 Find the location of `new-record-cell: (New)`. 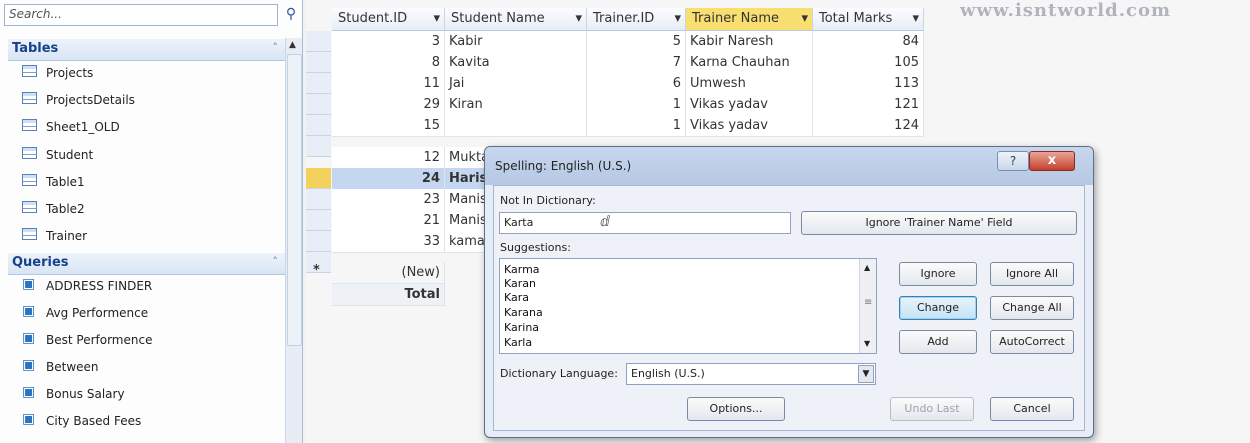

new-record-cell: (New) is located at coordinates (388, 273).